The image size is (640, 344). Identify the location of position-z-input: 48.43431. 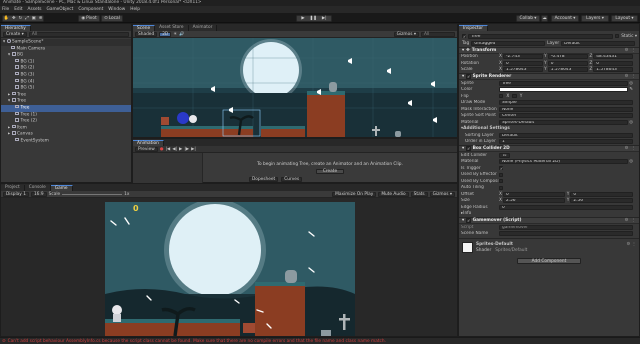
(613, 57).